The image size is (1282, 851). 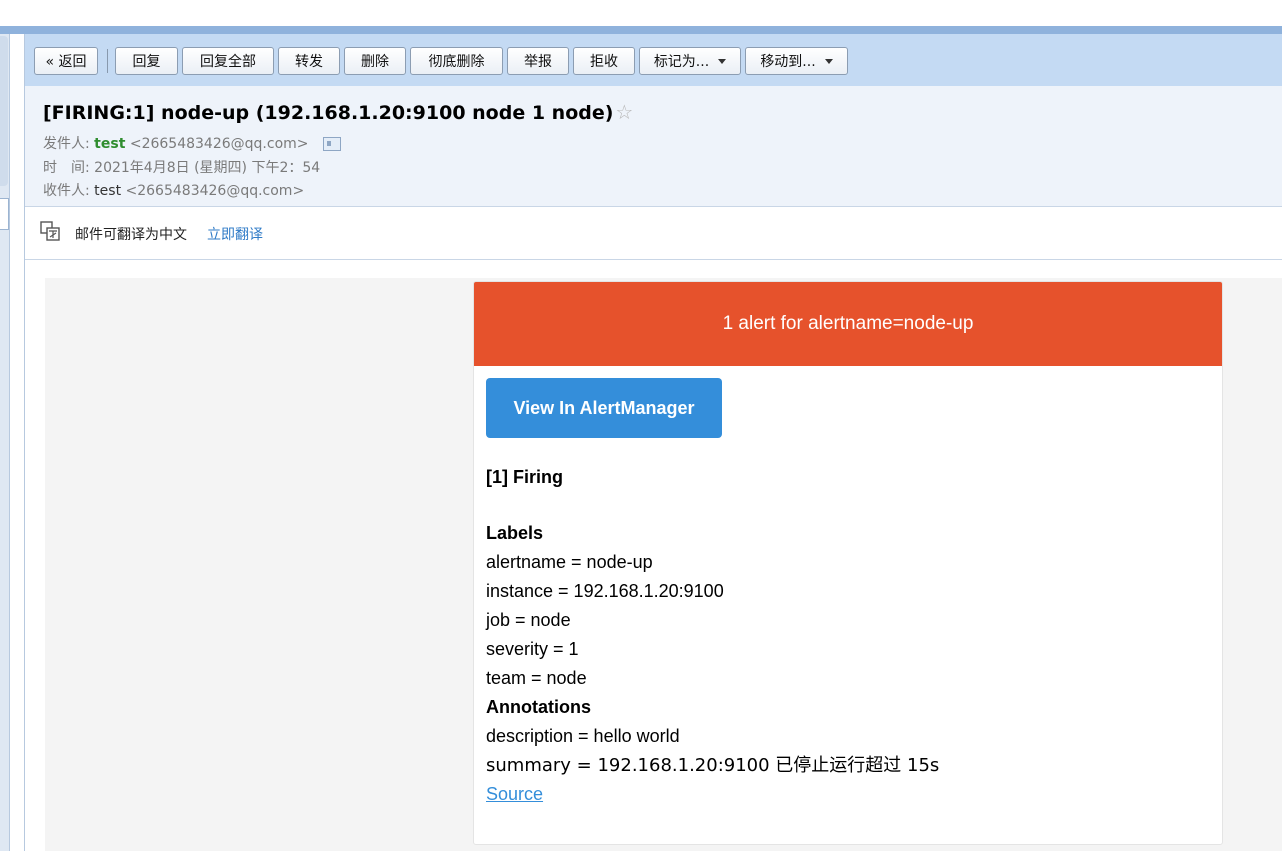 What do you see at coordinates (109, 144) in the screenshot?
I see `sender-name: test` at bounding box center [109, 144].